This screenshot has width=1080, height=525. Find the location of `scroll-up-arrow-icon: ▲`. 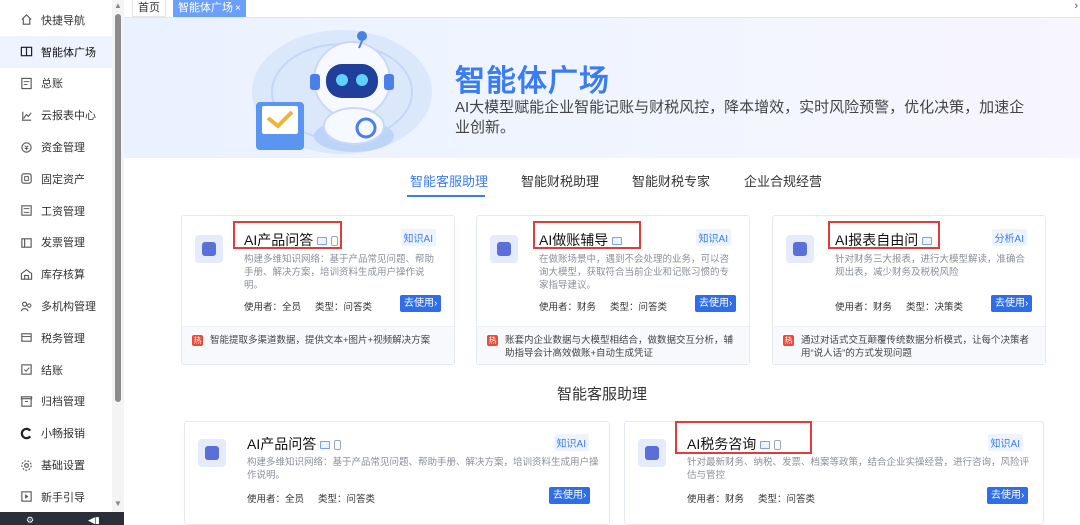

scroll-up-arrow-icon: ▲ is located at coordinates (118, 6).